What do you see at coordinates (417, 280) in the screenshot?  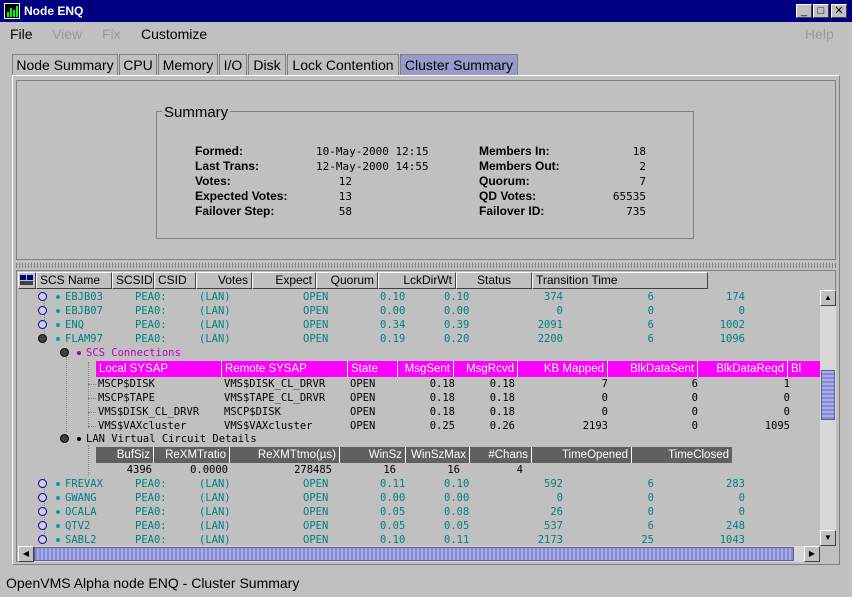 I see `header-lckdirwt: LckDirWt` at bounding box center [417, 280].